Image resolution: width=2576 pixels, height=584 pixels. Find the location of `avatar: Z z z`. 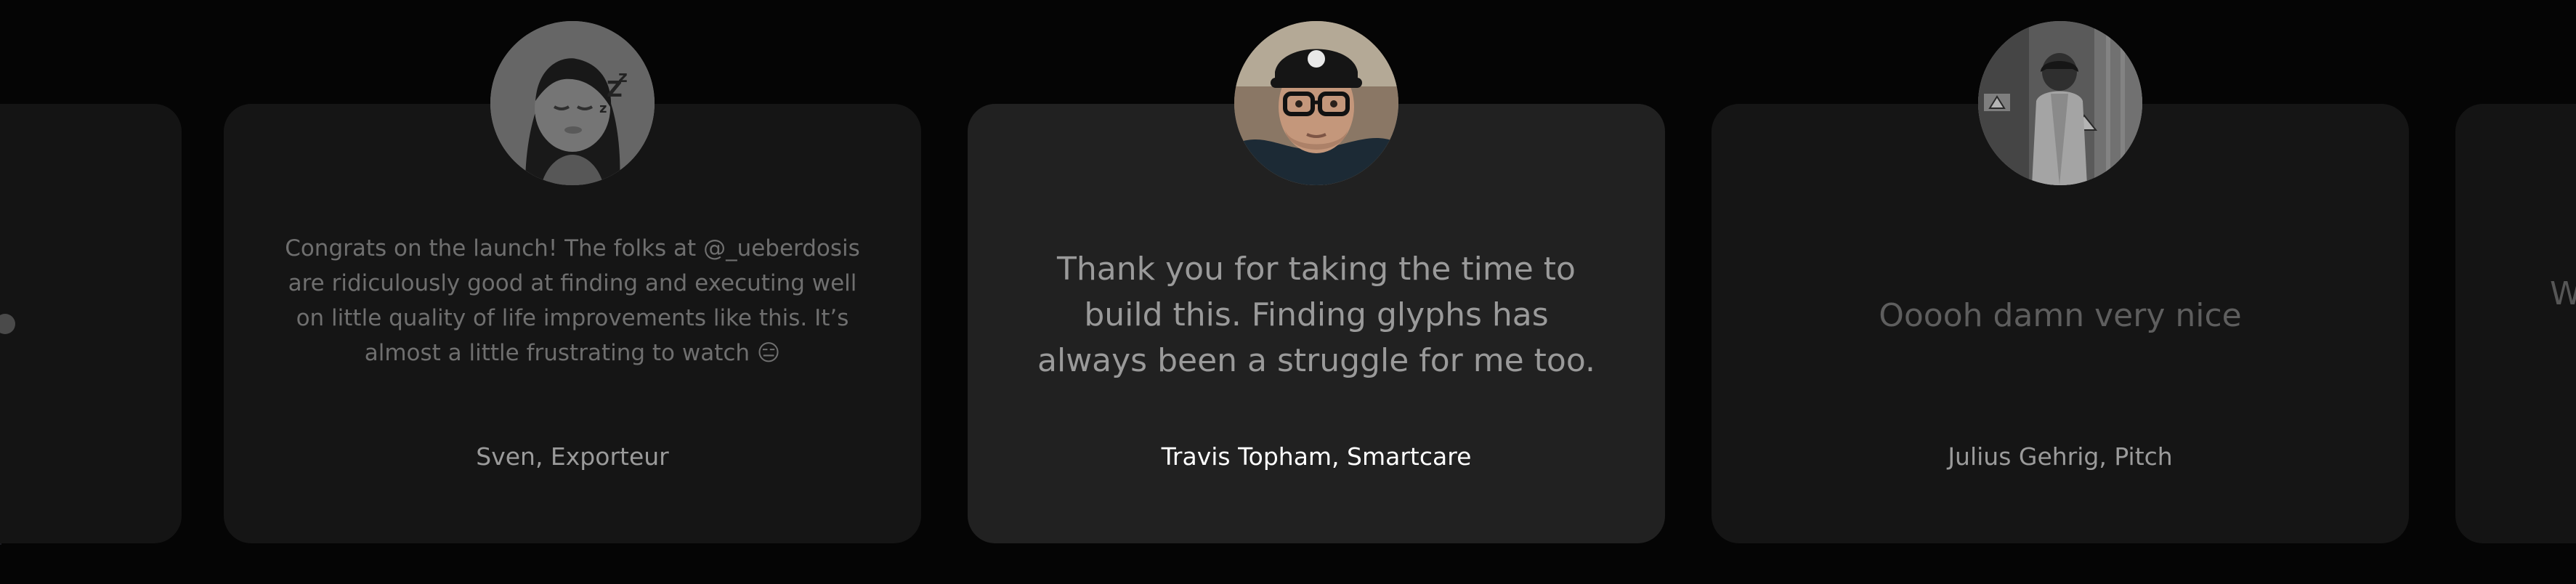

avatar: Z z z is located at coordinates (572, 103).